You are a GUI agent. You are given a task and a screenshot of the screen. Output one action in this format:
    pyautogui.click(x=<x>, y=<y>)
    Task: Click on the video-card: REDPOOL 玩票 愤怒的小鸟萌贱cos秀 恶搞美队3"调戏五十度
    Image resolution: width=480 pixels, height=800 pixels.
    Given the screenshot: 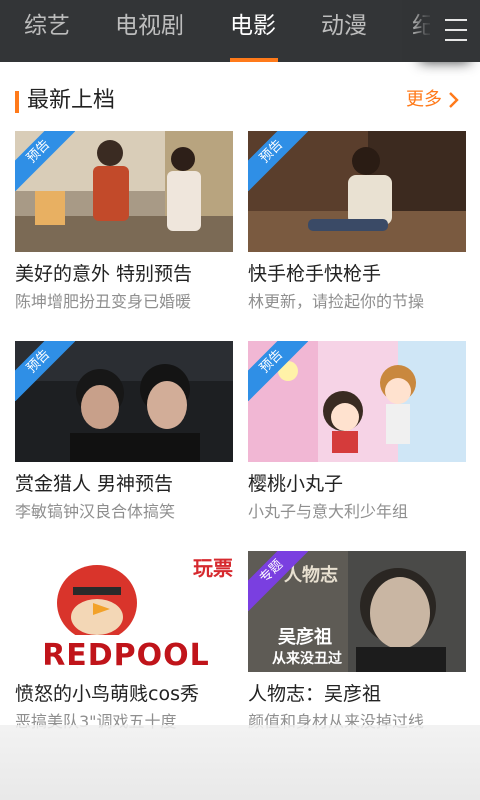 What is the action you would take?
    pyautogui.click(x=124, y=642)
    